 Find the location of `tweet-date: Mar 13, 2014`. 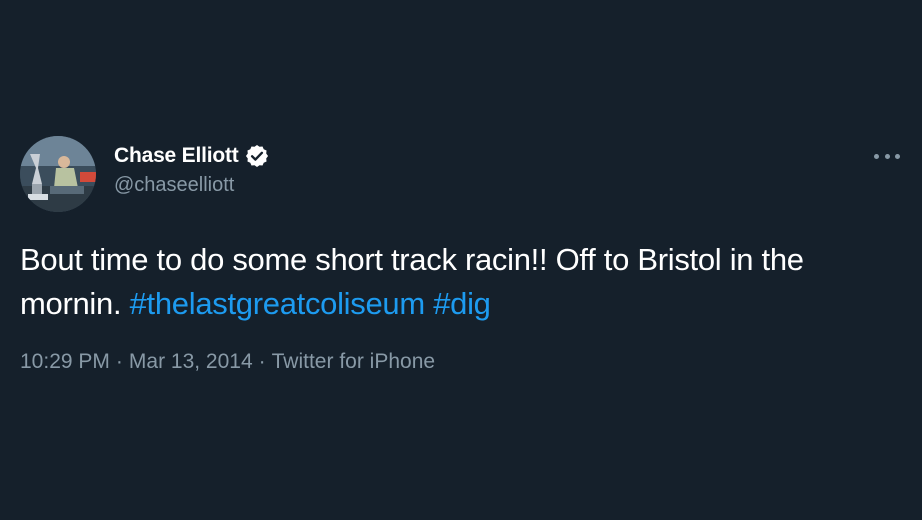

tweet-date: Mar 13, 2014 is located at coordinates (191, 361).